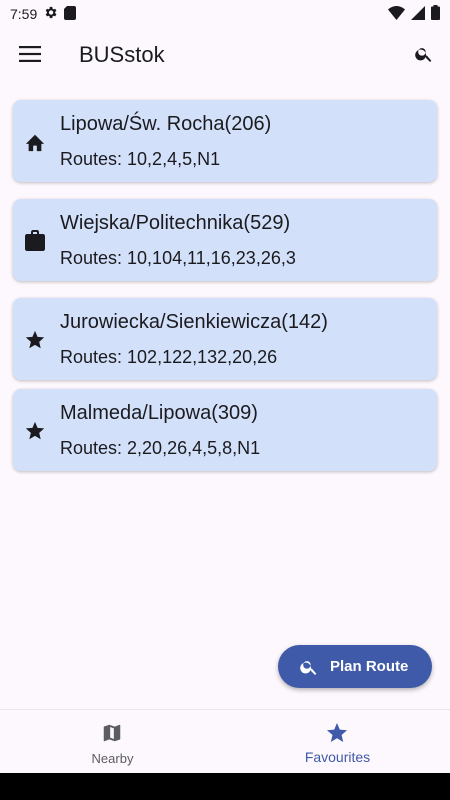  What do you see at coordinates (225, 56) in the screenshot?
I see `app-bar: BUSstok` at bounding box center [225, 56].